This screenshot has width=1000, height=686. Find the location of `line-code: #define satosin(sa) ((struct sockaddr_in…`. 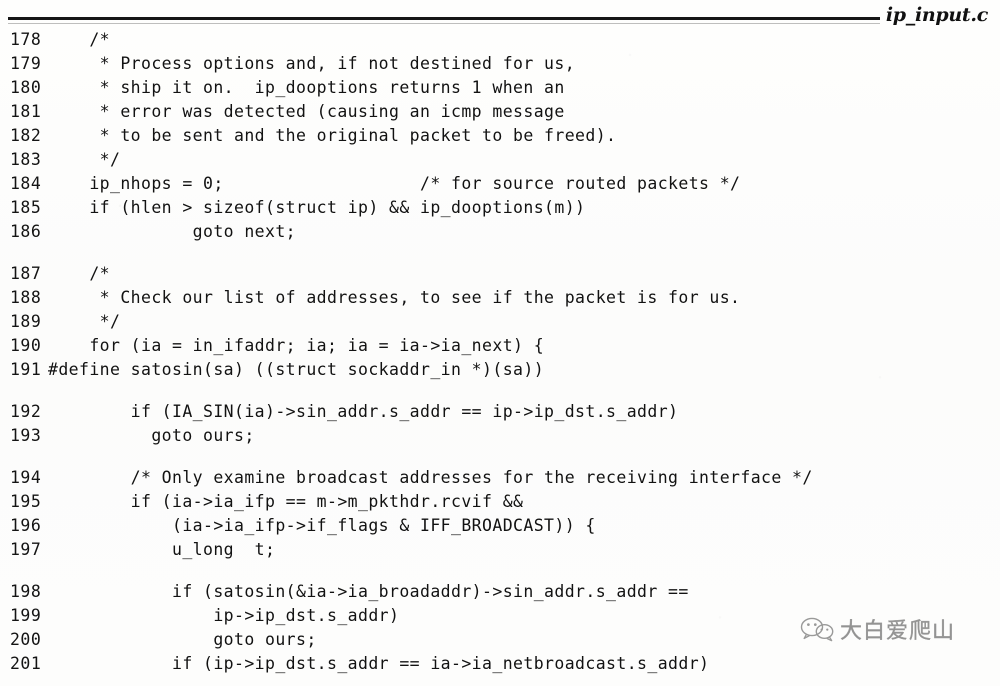

line-code: #define satosin(sa) ((struct sockaddr_in… is located at coordinates (296, 369).